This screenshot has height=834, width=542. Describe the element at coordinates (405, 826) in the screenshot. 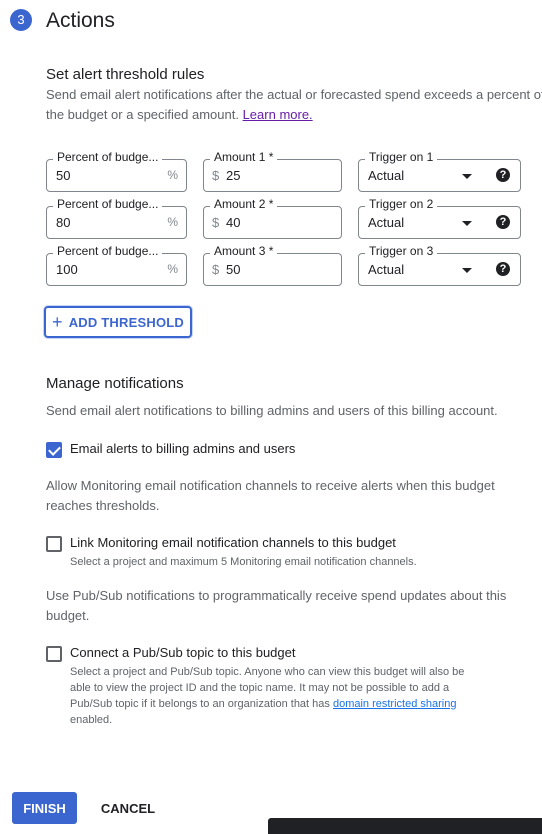

I see `snackbar-edge` at that location.